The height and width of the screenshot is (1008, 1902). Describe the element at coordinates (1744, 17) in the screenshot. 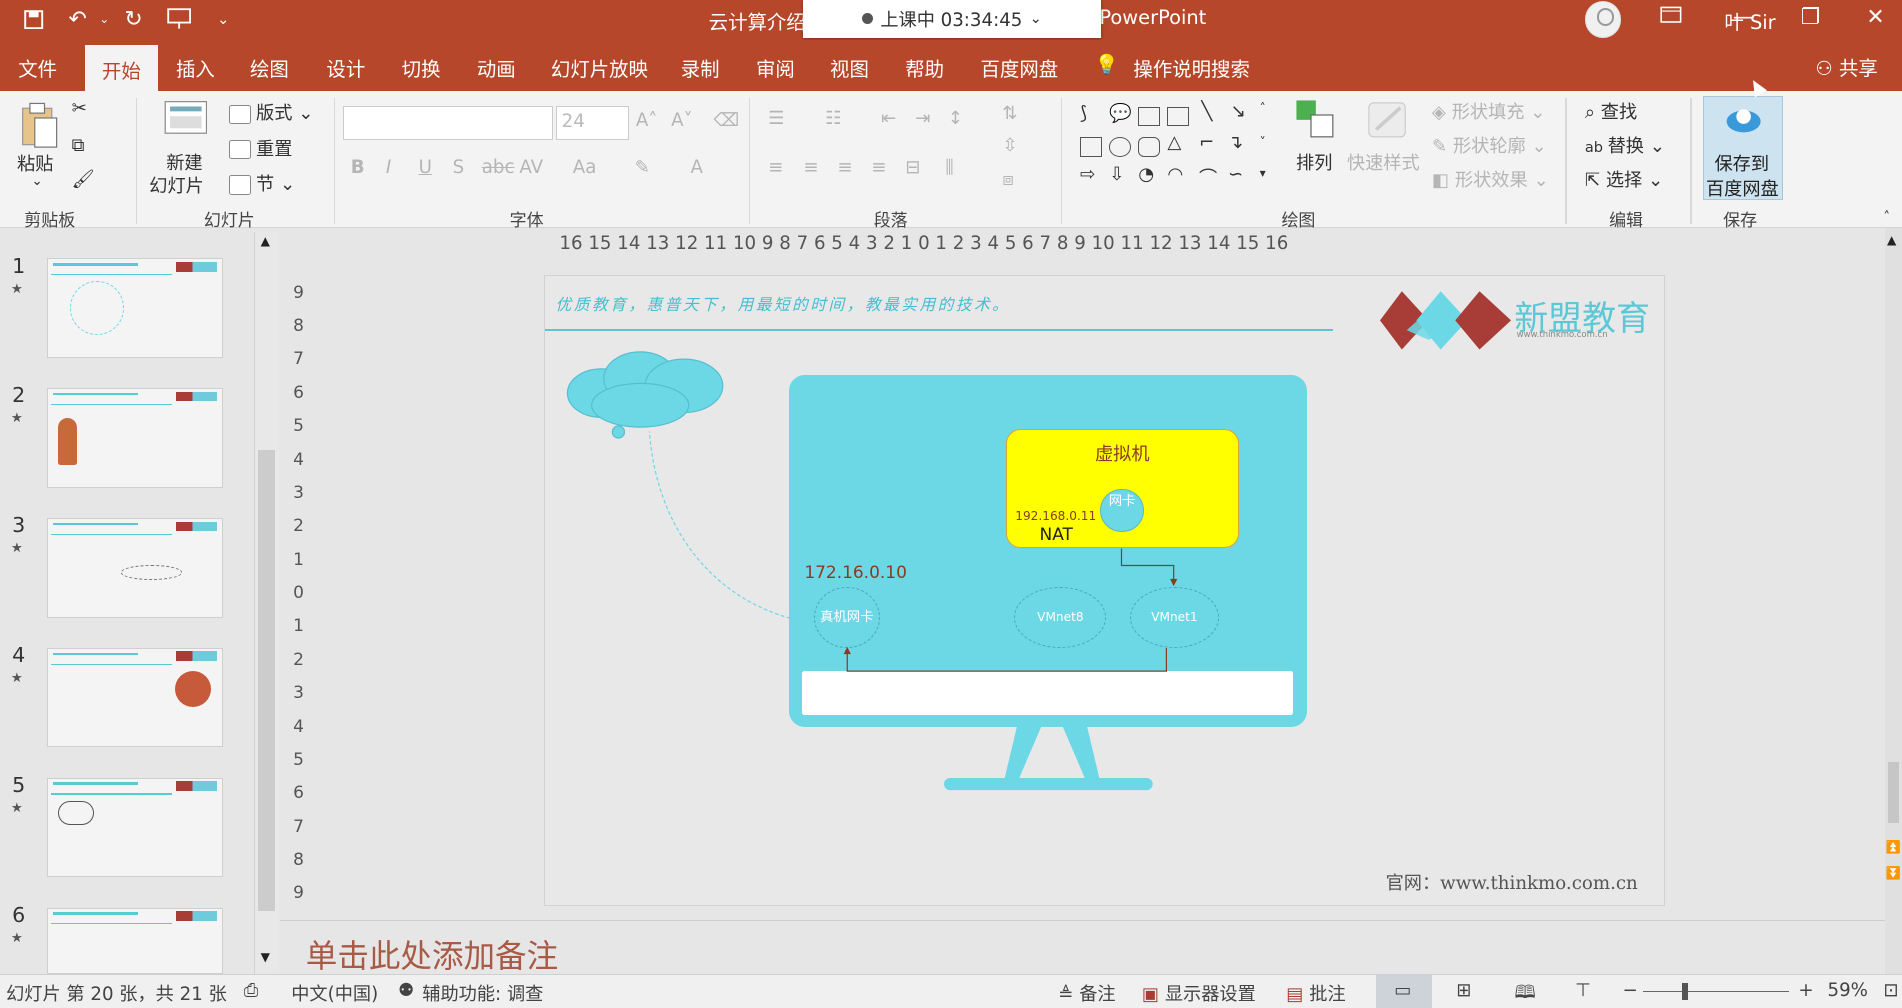

I see `minimize-icon: —` at that location.